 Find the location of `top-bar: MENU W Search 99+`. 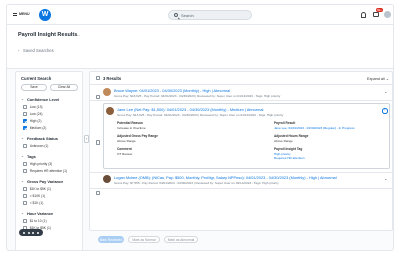

top-bar: MENU W Search 99+ is located at coordinates (200, 15).